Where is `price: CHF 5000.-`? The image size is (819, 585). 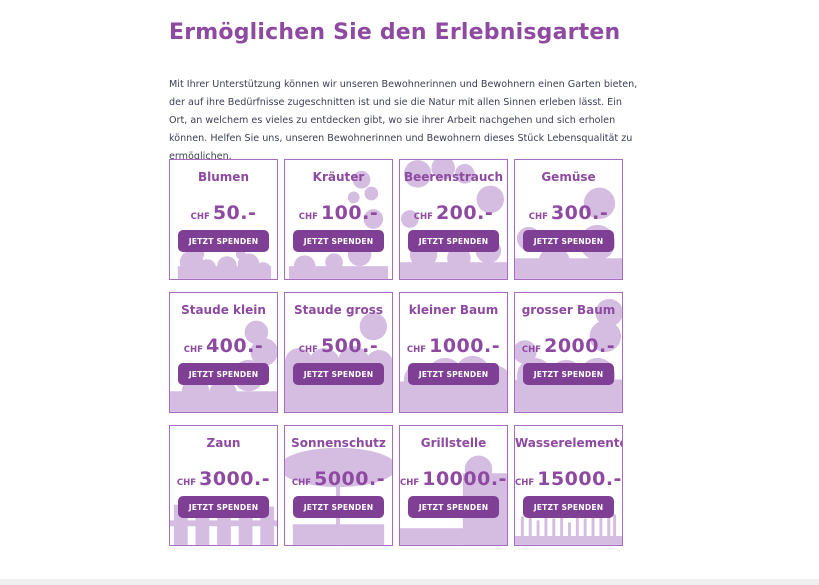
price: CHF 5000.- is located at coordinates (338, 479).